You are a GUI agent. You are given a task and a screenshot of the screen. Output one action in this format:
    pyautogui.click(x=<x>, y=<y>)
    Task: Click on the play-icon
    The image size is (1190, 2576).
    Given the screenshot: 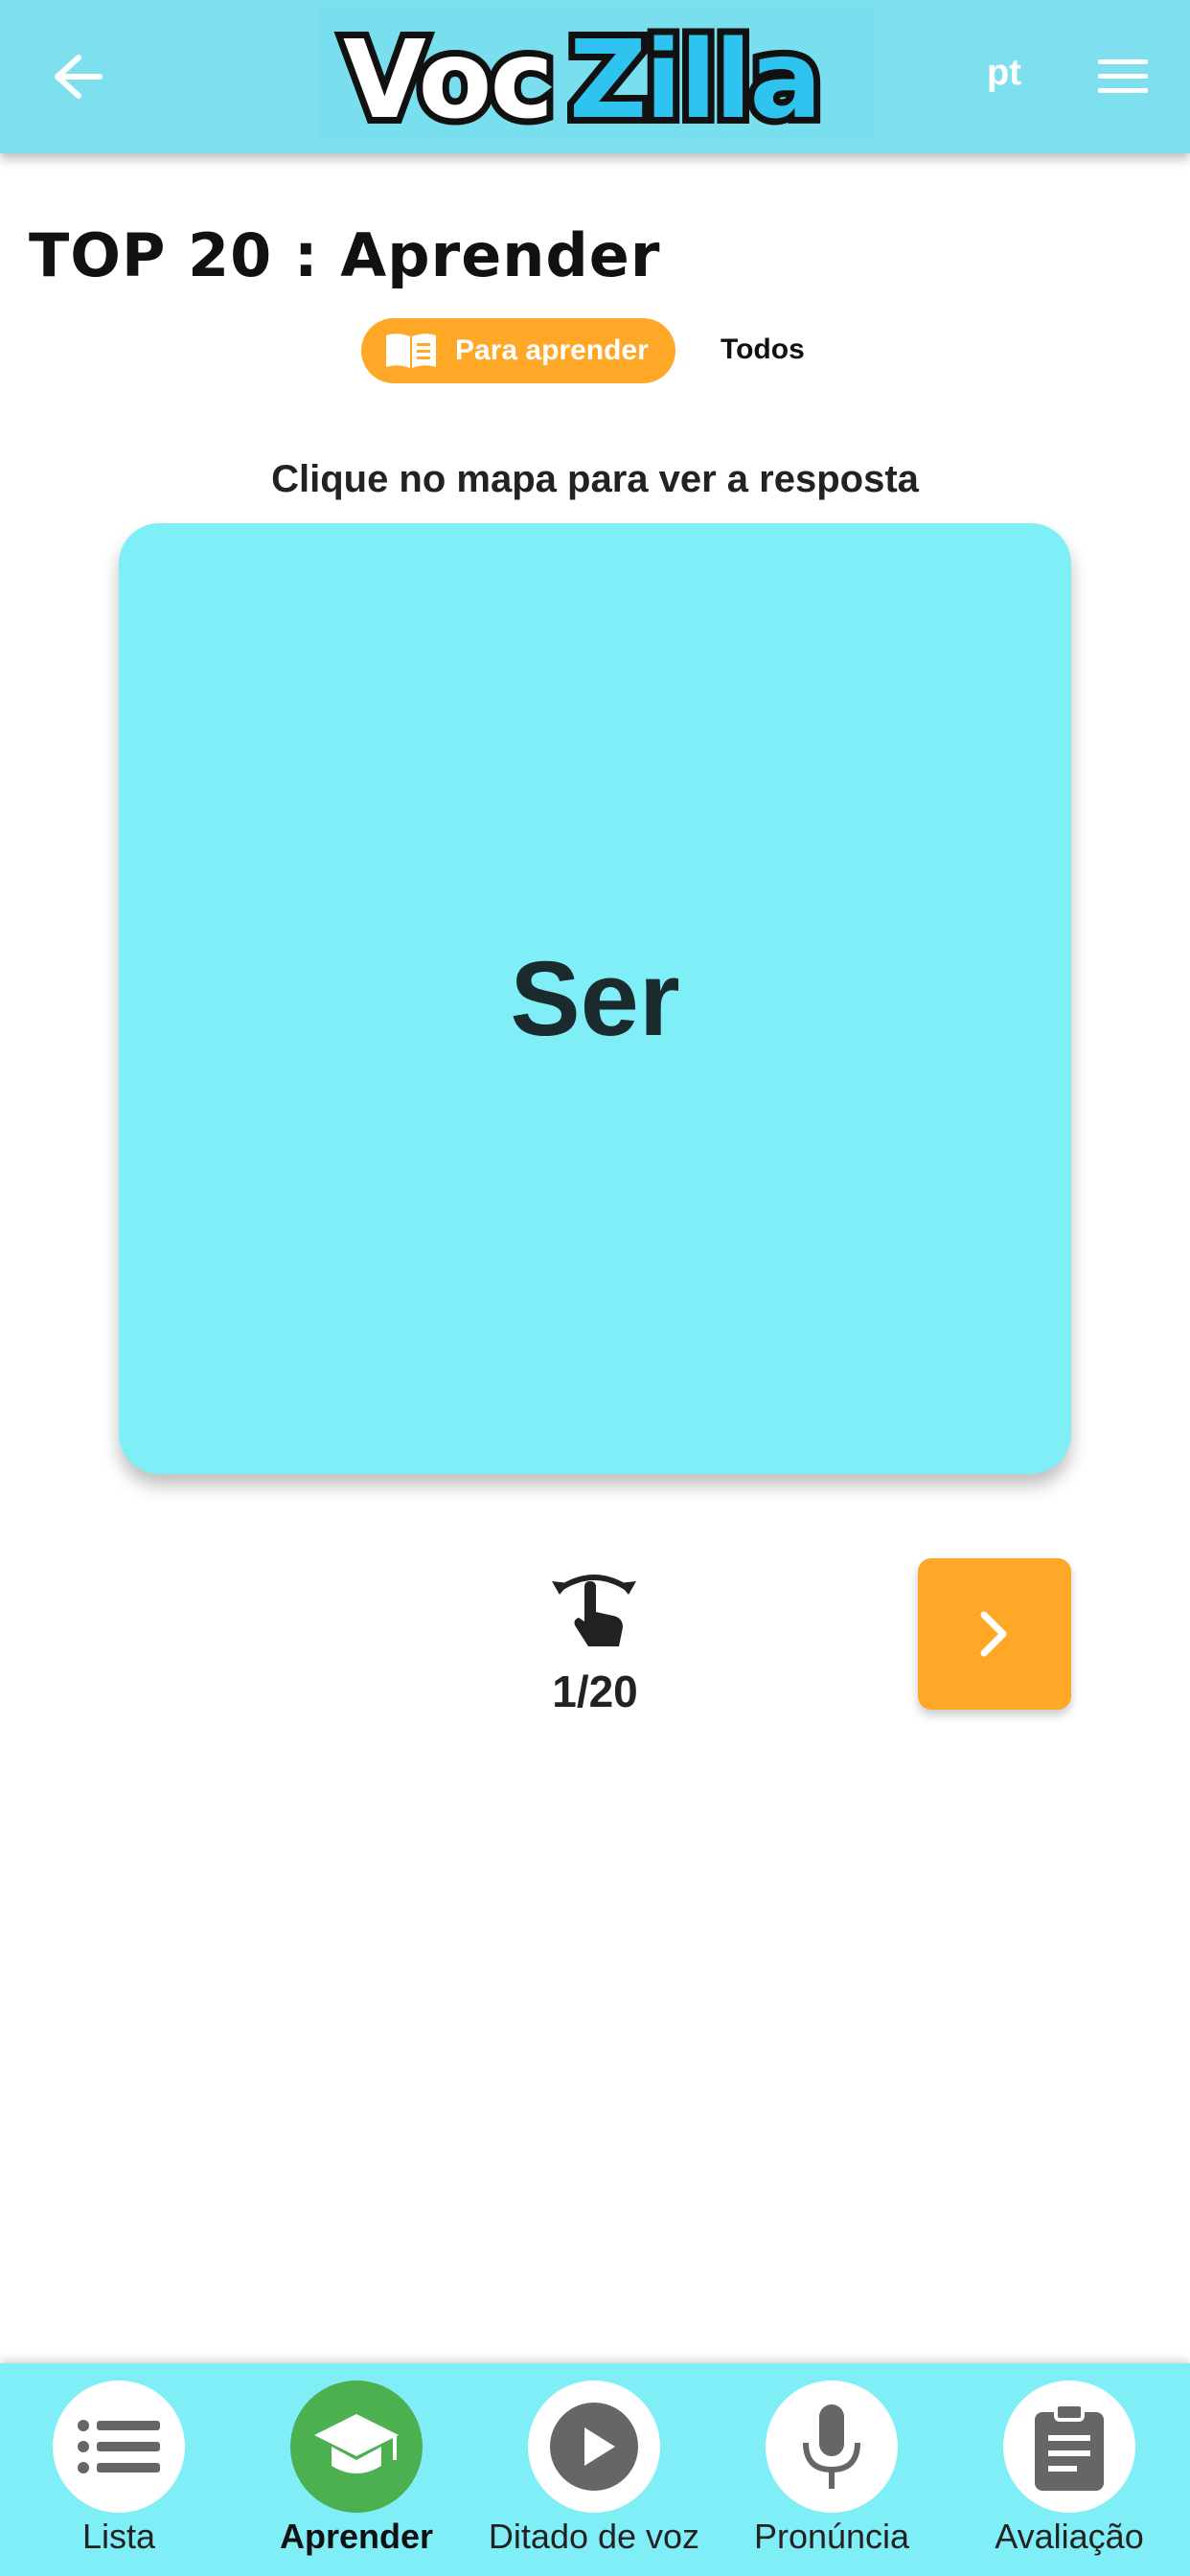 What is the action you would take?
    pyautogui.click(x=594, y=2447)
    